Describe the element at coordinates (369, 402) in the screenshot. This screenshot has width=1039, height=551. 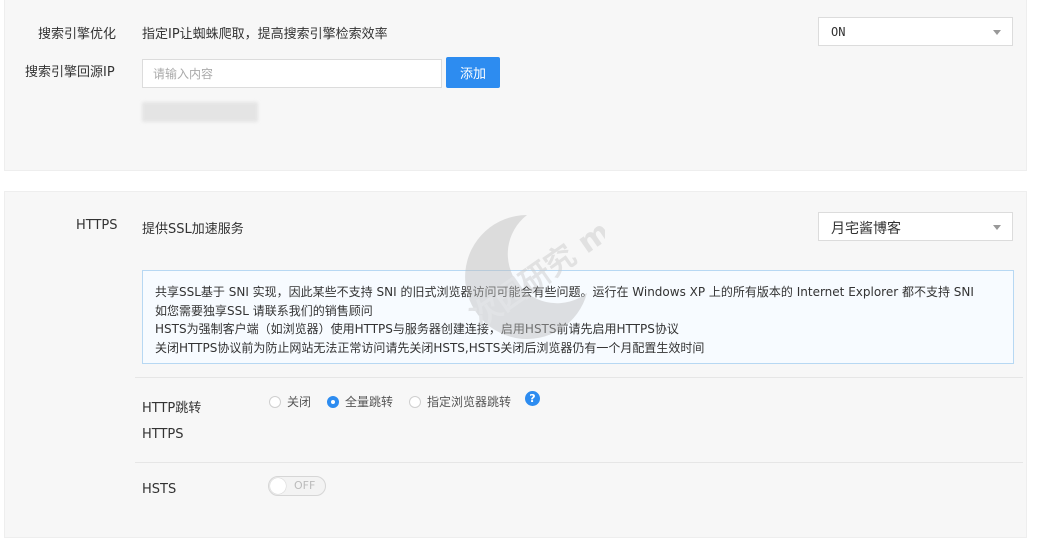
I see `radio-full-redirect-label: 全量跳转` at that location.